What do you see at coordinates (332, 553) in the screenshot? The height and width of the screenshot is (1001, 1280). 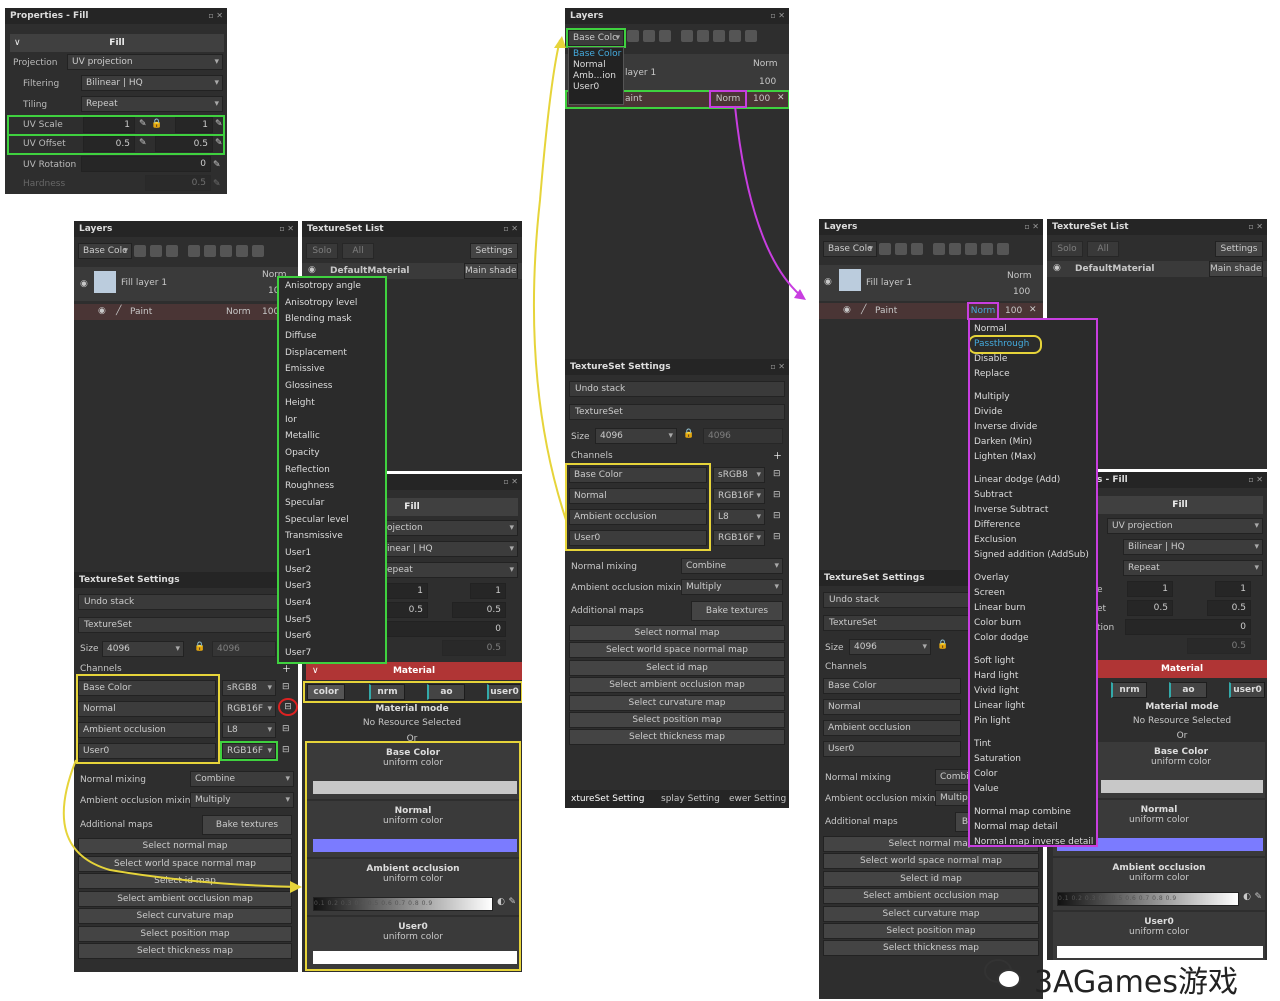 I see `menu-item: User1` at bounding box center [332, 553].